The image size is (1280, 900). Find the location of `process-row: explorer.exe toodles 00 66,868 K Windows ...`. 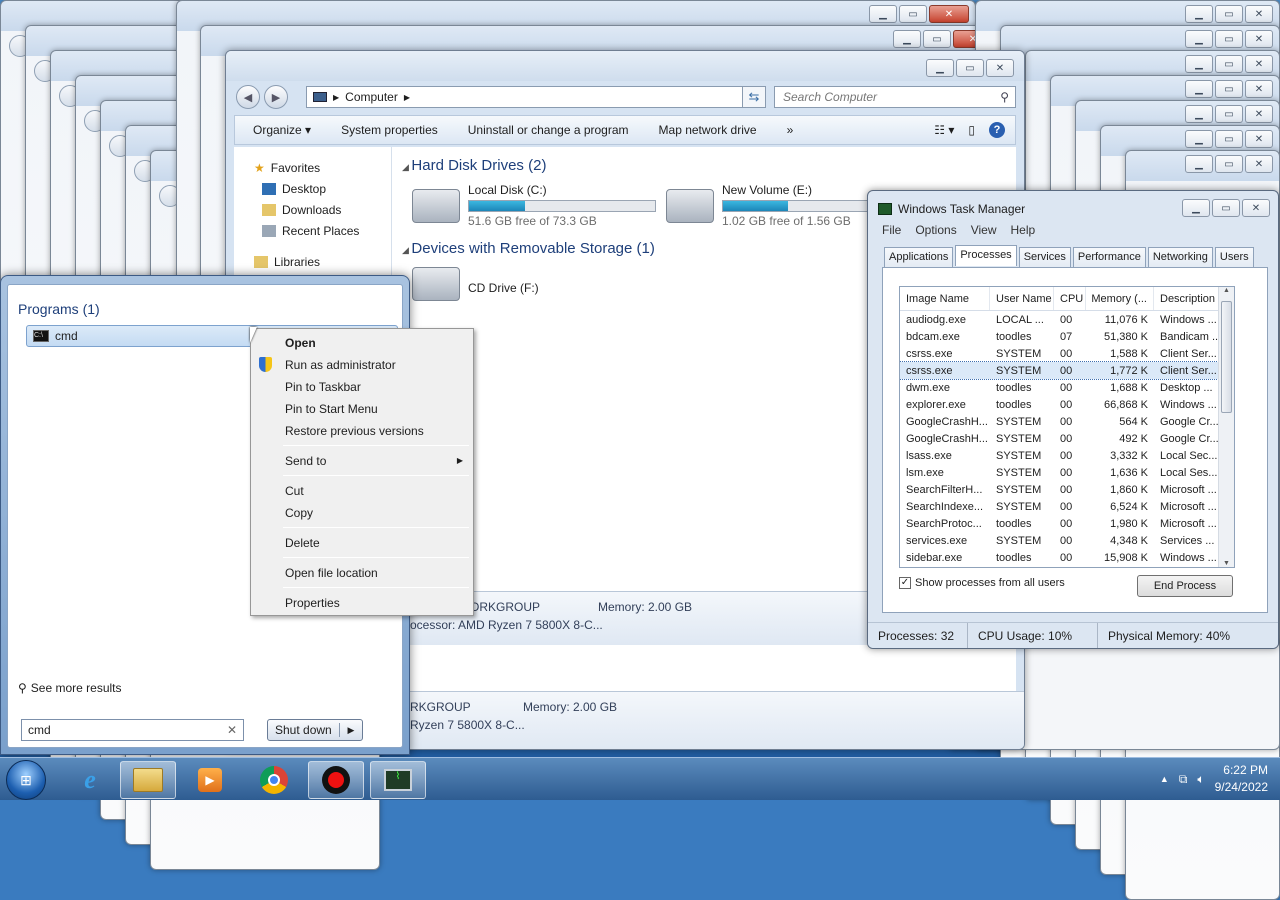

process-row: explorer.exe toodles 00 66,868 K Windows ... is located at coordinates (1067, 404).